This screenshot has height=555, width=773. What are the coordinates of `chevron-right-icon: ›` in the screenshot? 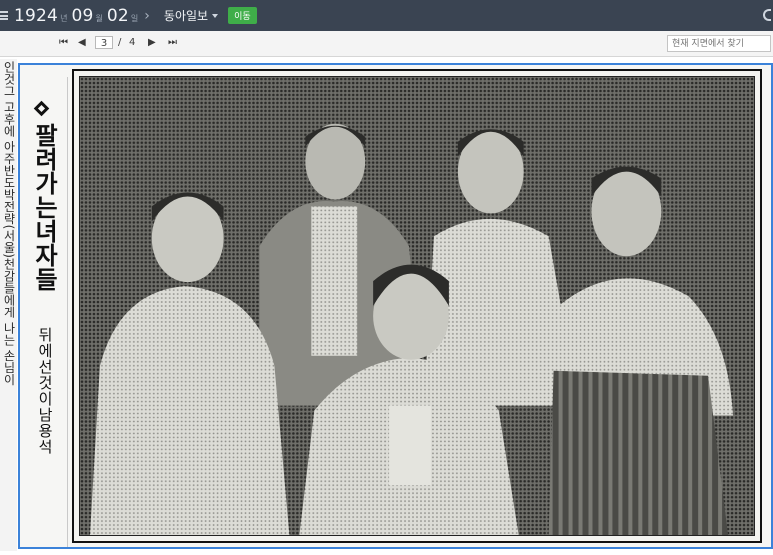 It's located at (147, 15).